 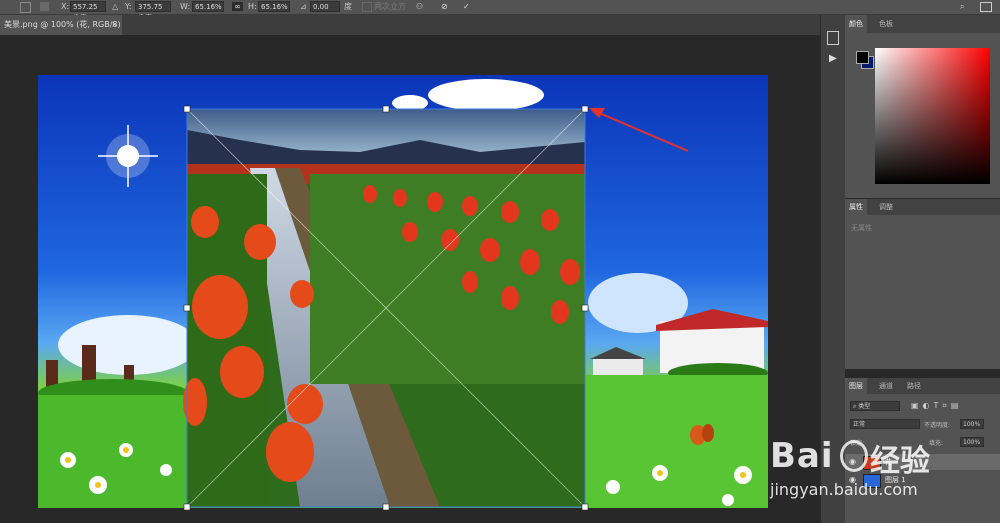 I want to click on width-field: 65.16%, so click(x=208, y=6).